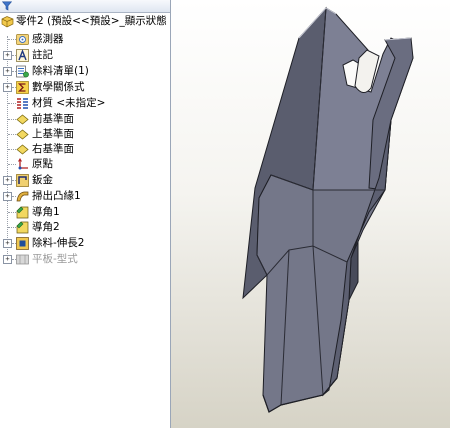  I want to click on tree-item-front-plane: 前基準面, so click(85, 119).